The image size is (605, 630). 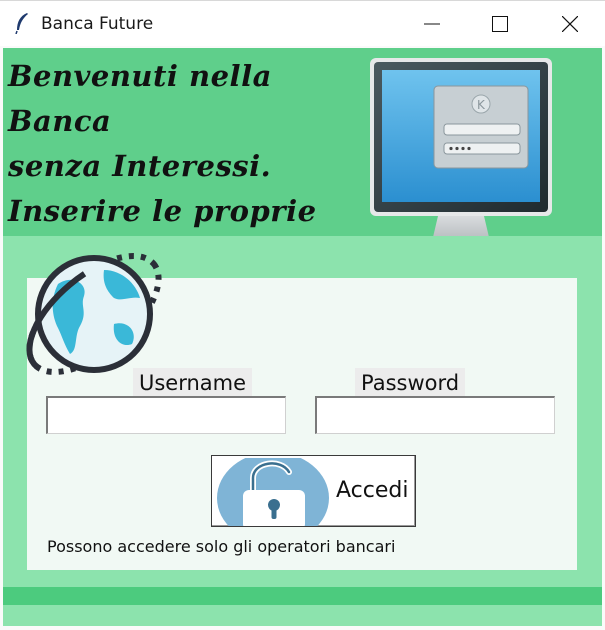 I want to click on password-label: Password, so click(x=410, y=383).